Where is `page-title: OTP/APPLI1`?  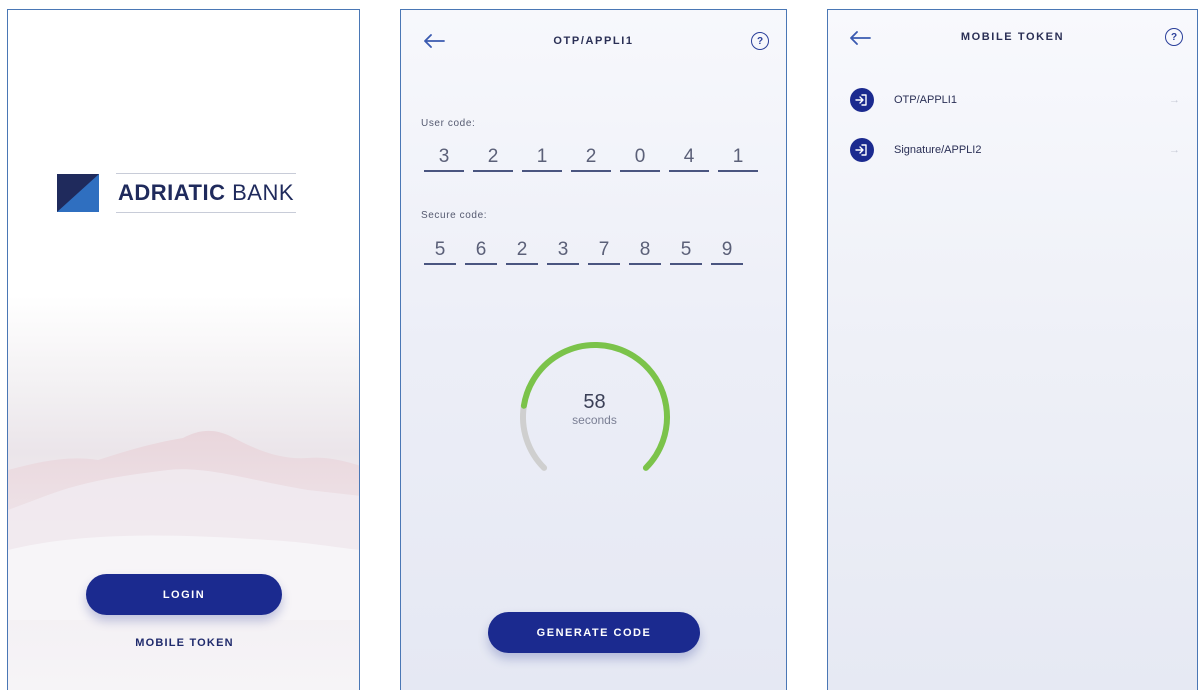
page-title: OTP/APPLI1 is located at coordinates (593, 41).